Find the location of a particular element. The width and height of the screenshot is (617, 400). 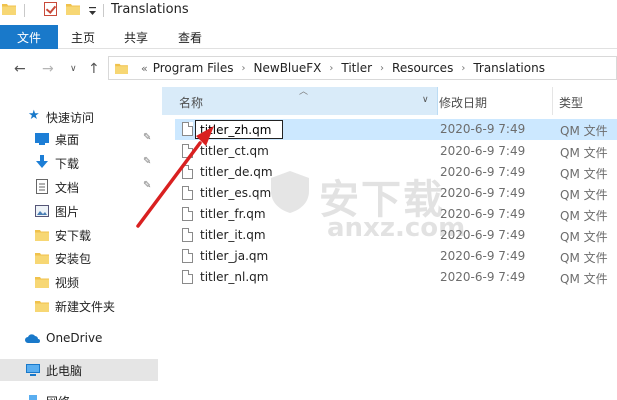

file-name: titler_ja.qm is located at coordinates (234, 256).